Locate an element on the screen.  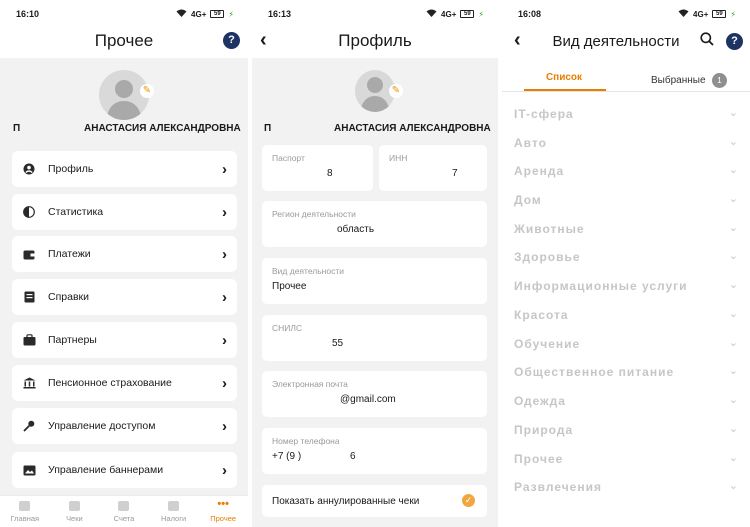
banner-icon is located at coordinates (29, 470).